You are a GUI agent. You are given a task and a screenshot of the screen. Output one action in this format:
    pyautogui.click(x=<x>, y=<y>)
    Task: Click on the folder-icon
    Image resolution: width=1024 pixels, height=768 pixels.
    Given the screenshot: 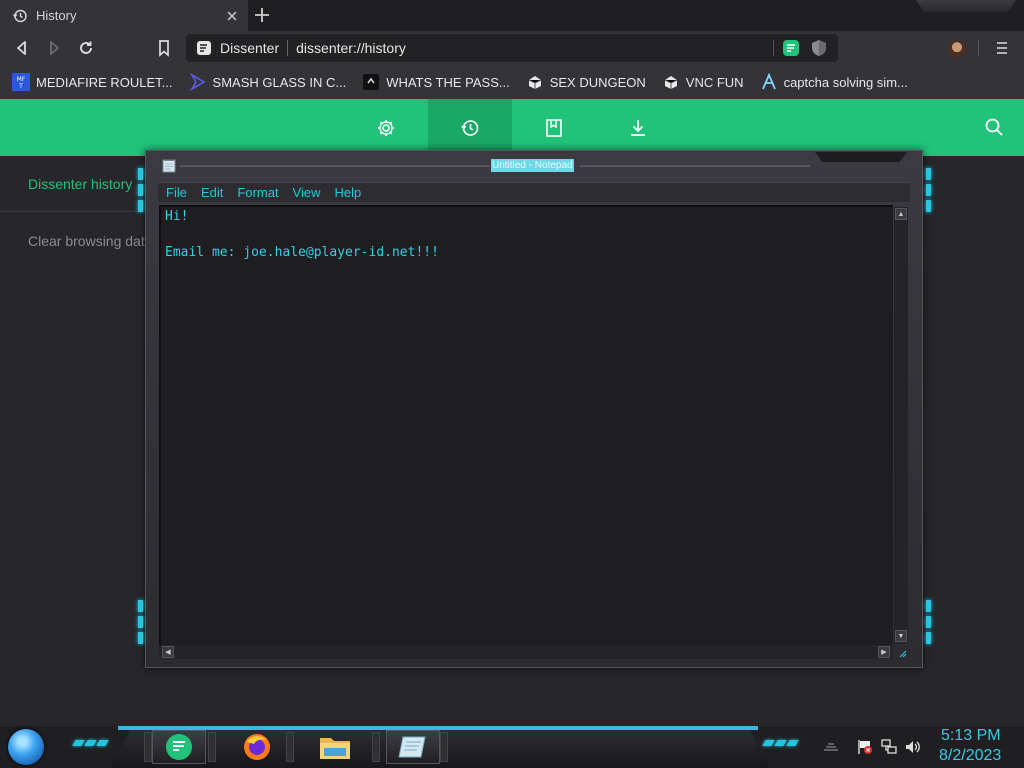 What is the action you would take?
    pyautogui.click(x=335, y=748)
    